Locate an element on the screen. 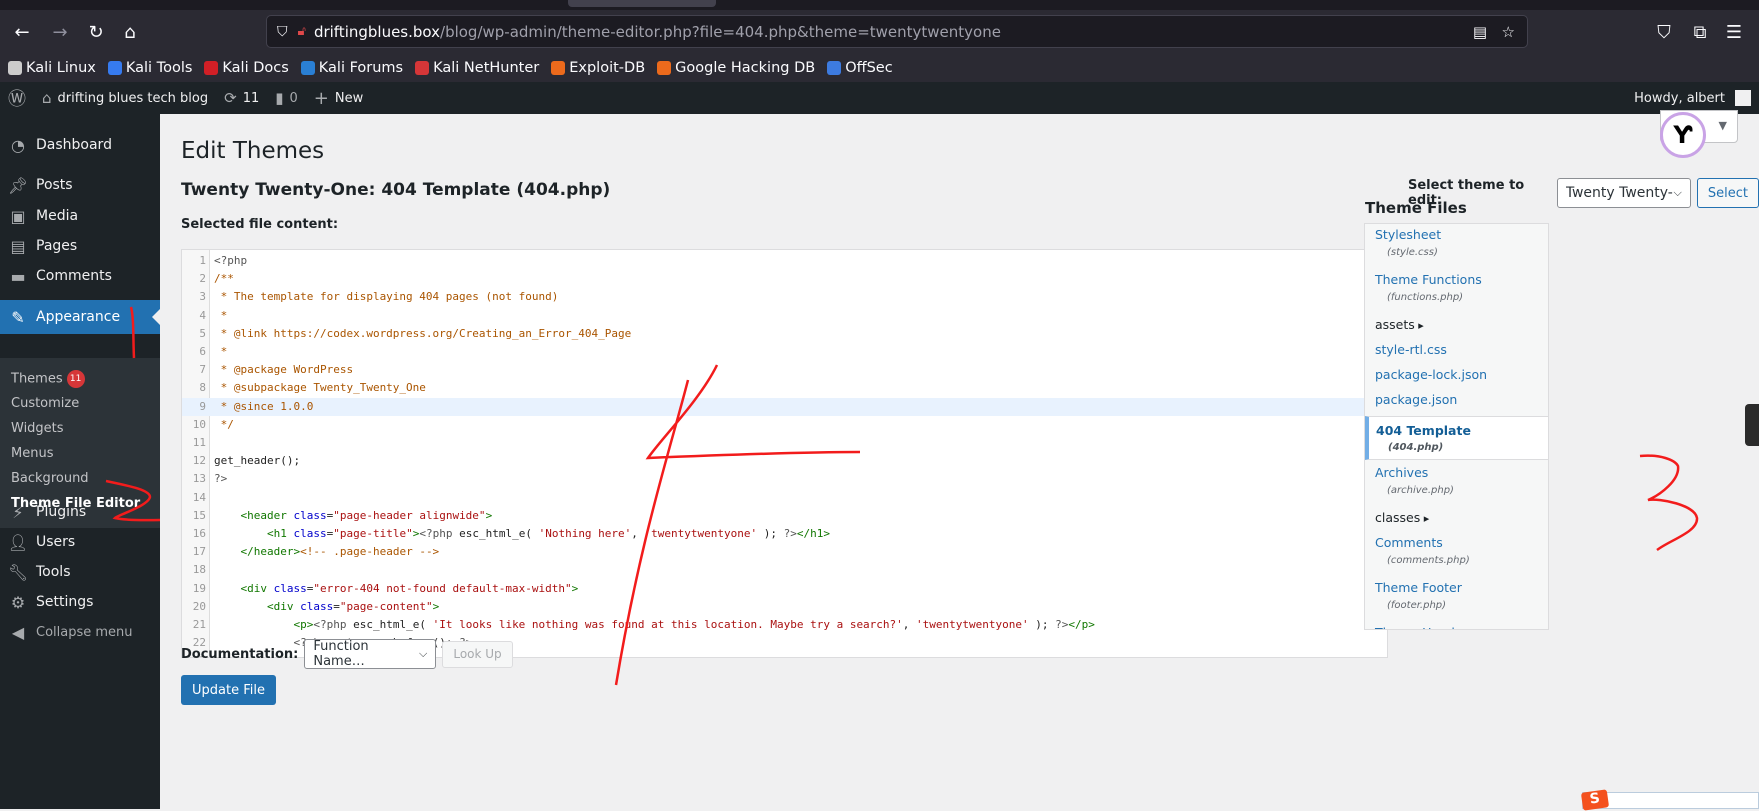  line-number: 21 is located at coordinates (199, 624).